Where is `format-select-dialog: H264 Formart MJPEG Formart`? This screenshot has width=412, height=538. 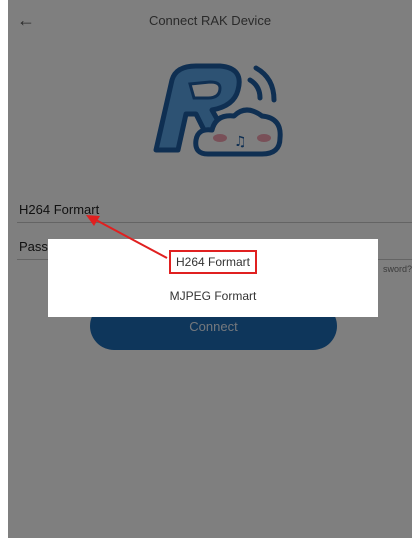
format-select-dialog: H264 Formart MJPEG Formart is located at coordinates (213, 278).